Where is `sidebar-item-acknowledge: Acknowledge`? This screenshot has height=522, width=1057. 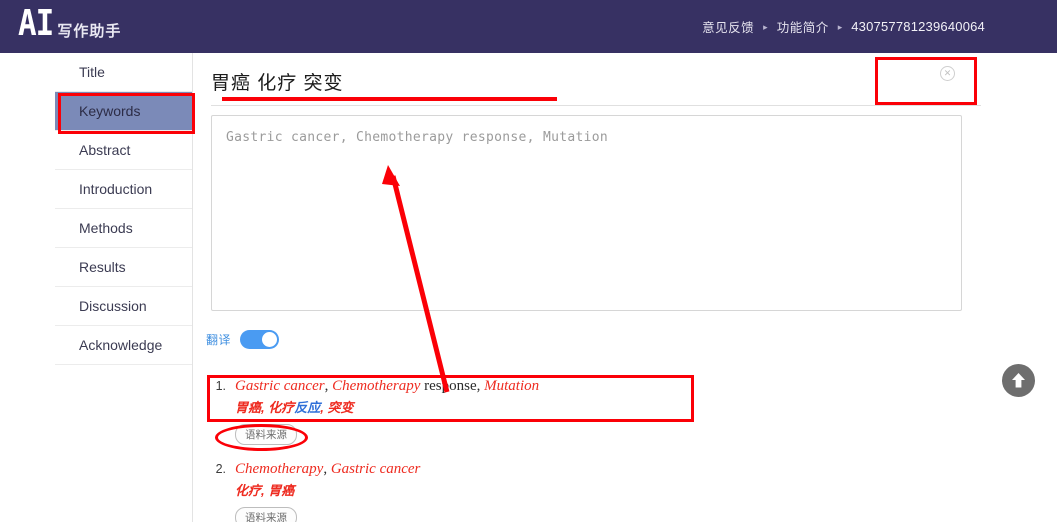 sidebar-item-acknowledge: Acknowledge is located at coordinates (123, 345).